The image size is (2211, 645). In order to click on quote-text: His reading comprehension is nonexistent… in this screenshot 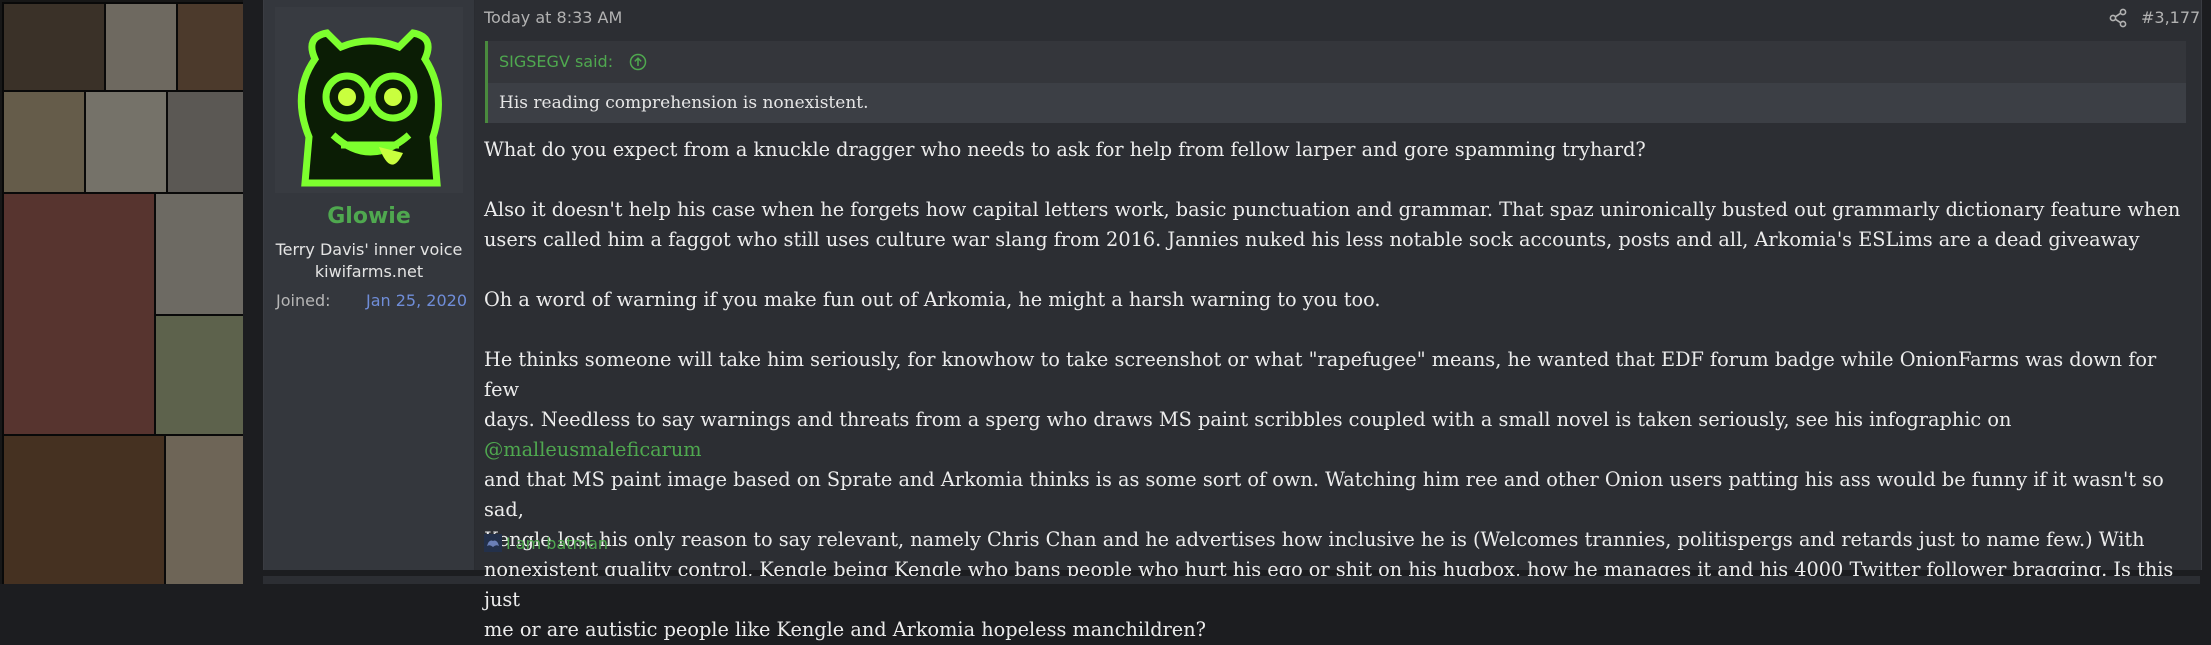, I will do `click(684, 103)`.